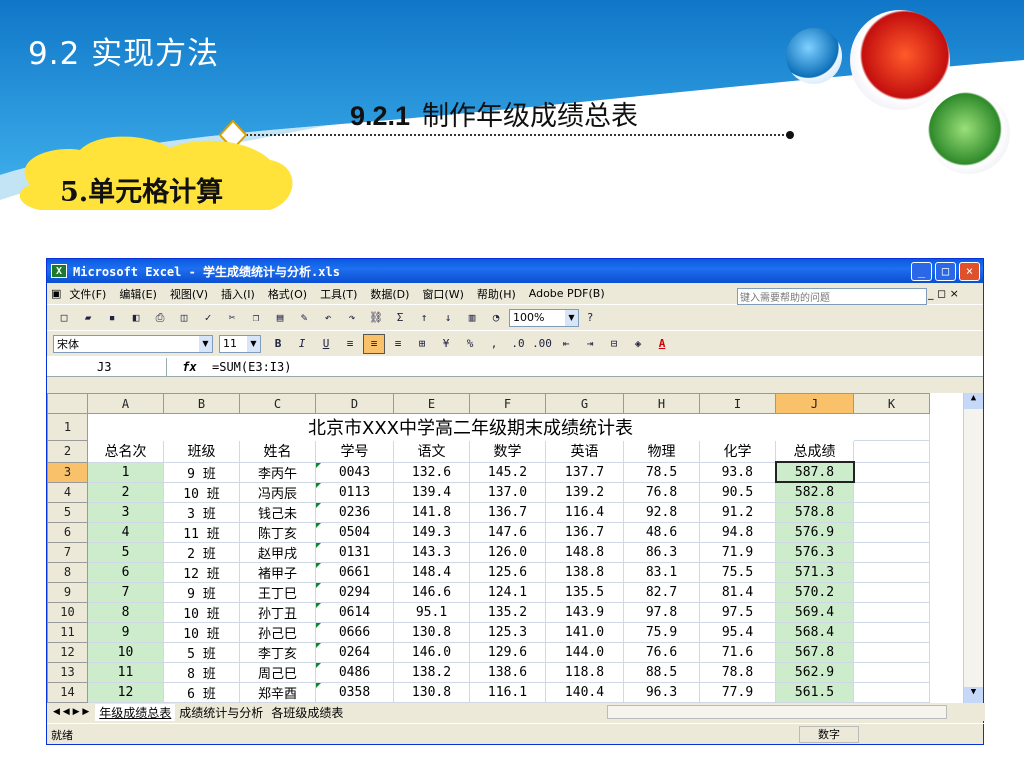  What do you see at coordinates (584, 492) in the screenshot?
I see `cell: 139.2` at bounding box center [584, 492].